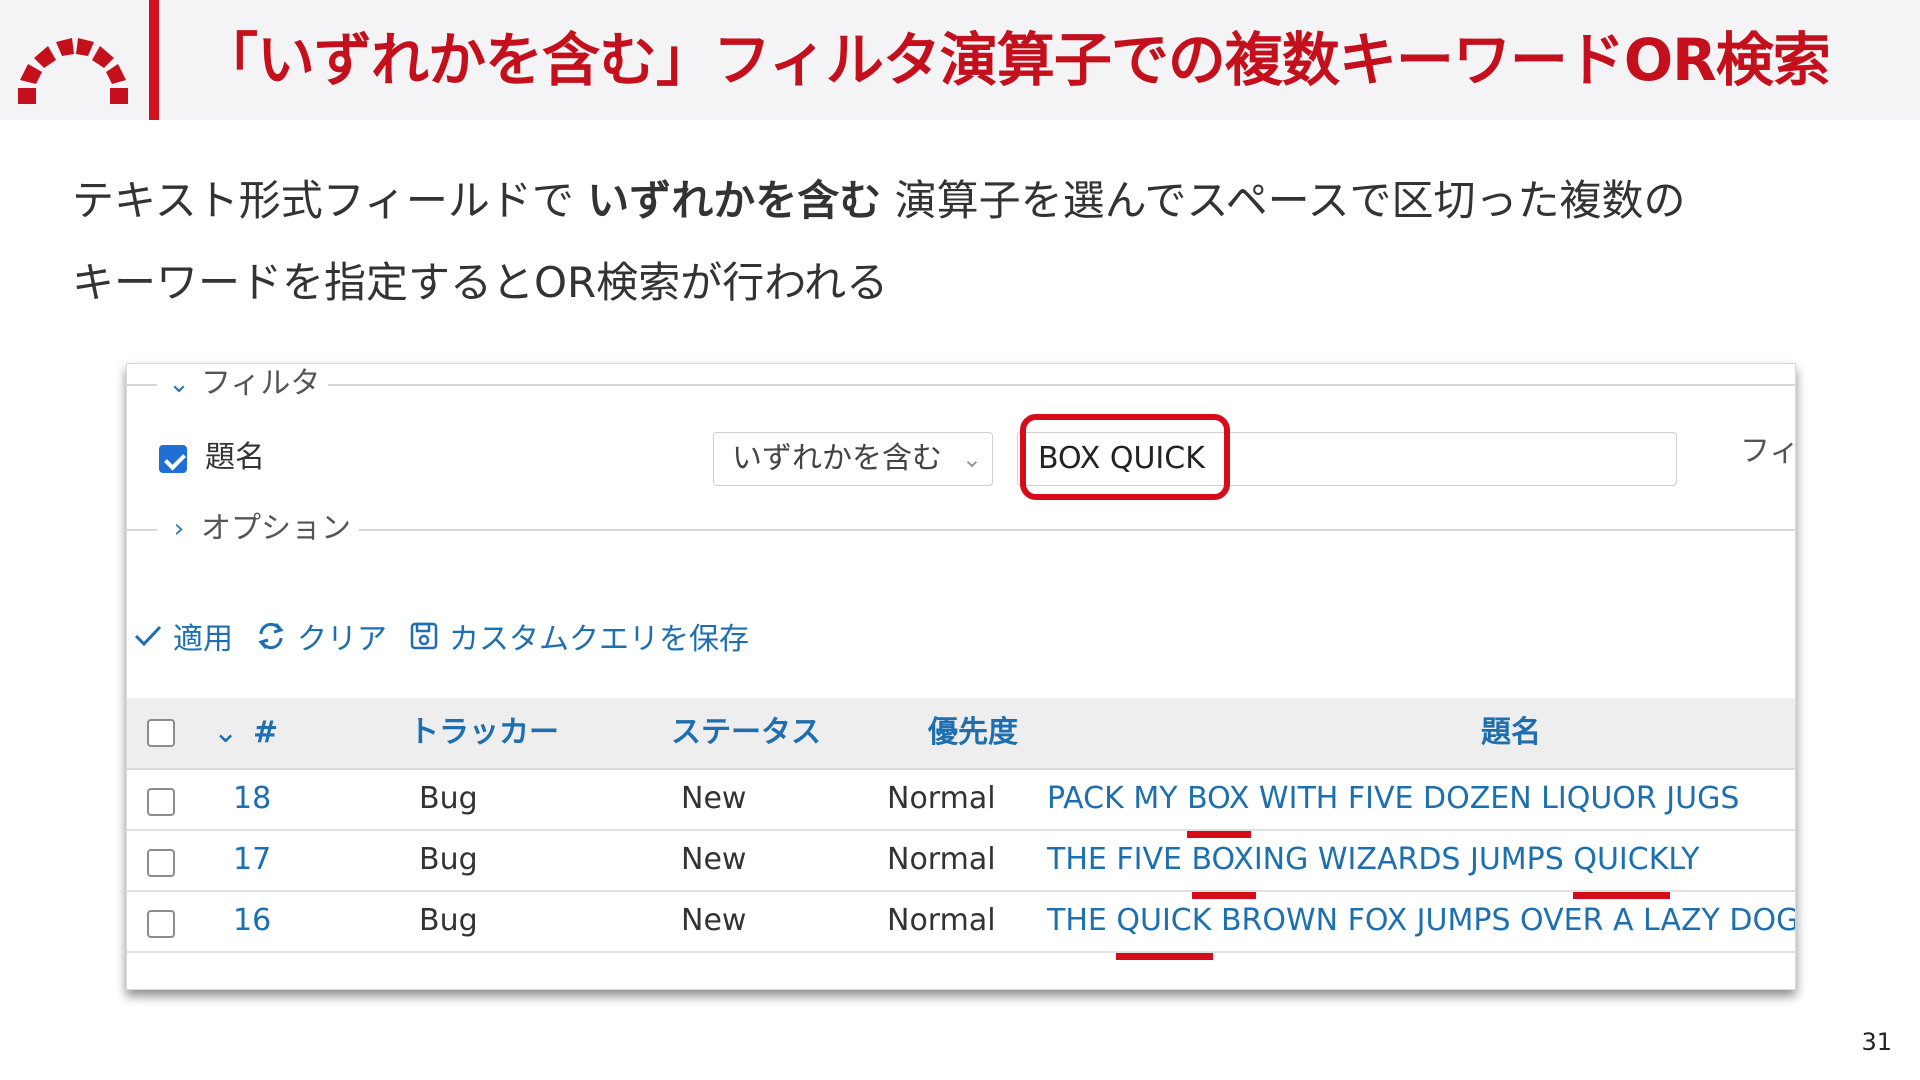  What do you see at coordinates (154, 60) in the screenshot?
I see `header-accent-bar` at bounding box center [154, 60].